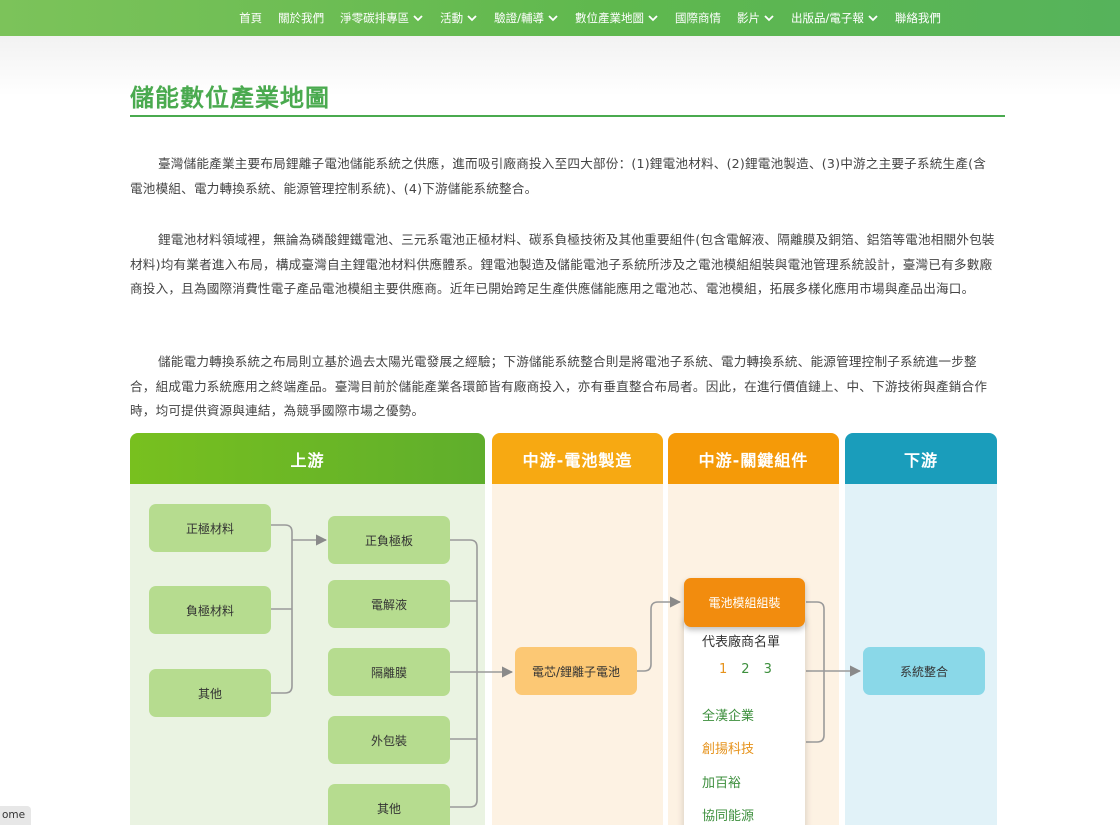 The width and height of the screenshot is (1120, 825). What do you see at coordinates (609, 18) in the screenshot?
I see `nav-item-label: 數位產業地圖` at bounding box center [609, 18].